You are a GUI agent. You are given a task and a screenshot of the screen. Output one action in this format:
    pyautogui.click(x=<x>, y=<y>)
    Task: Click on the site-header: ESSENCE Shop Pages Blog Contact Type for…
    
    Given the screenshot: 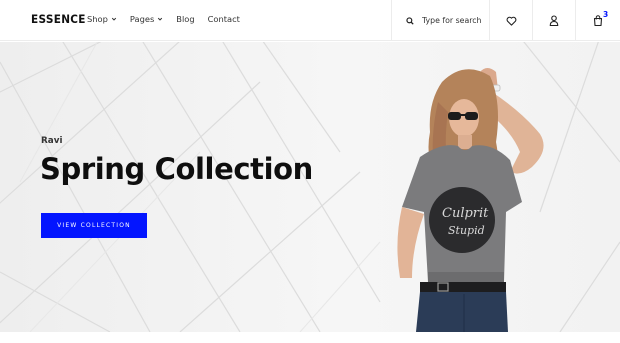 What is the action you would take?
    pyautogui.click(x=310, y=20)
    